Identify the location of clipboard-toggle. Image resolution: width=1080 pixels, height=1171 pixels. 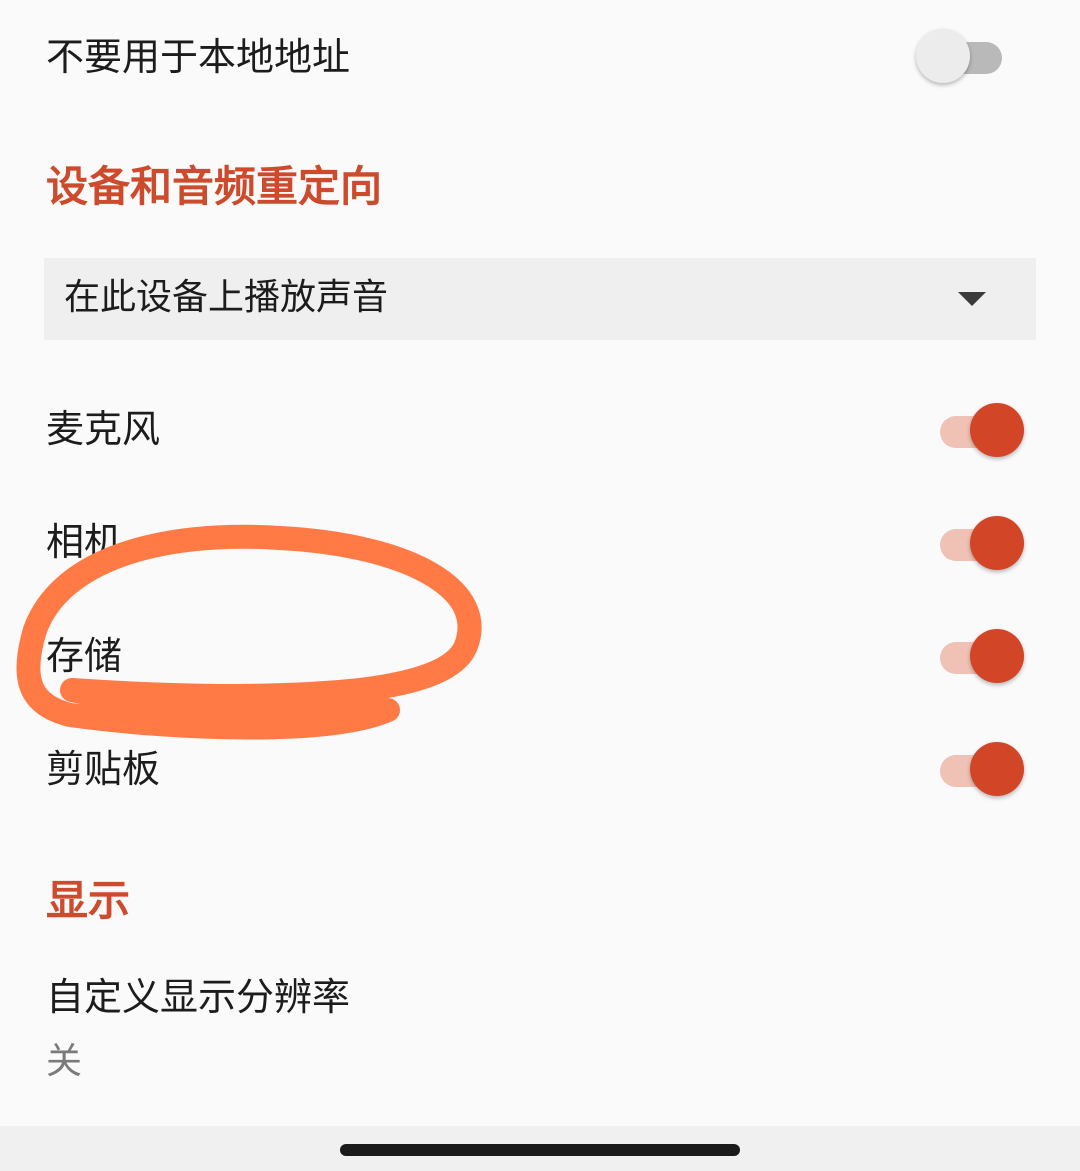
(988, 769).